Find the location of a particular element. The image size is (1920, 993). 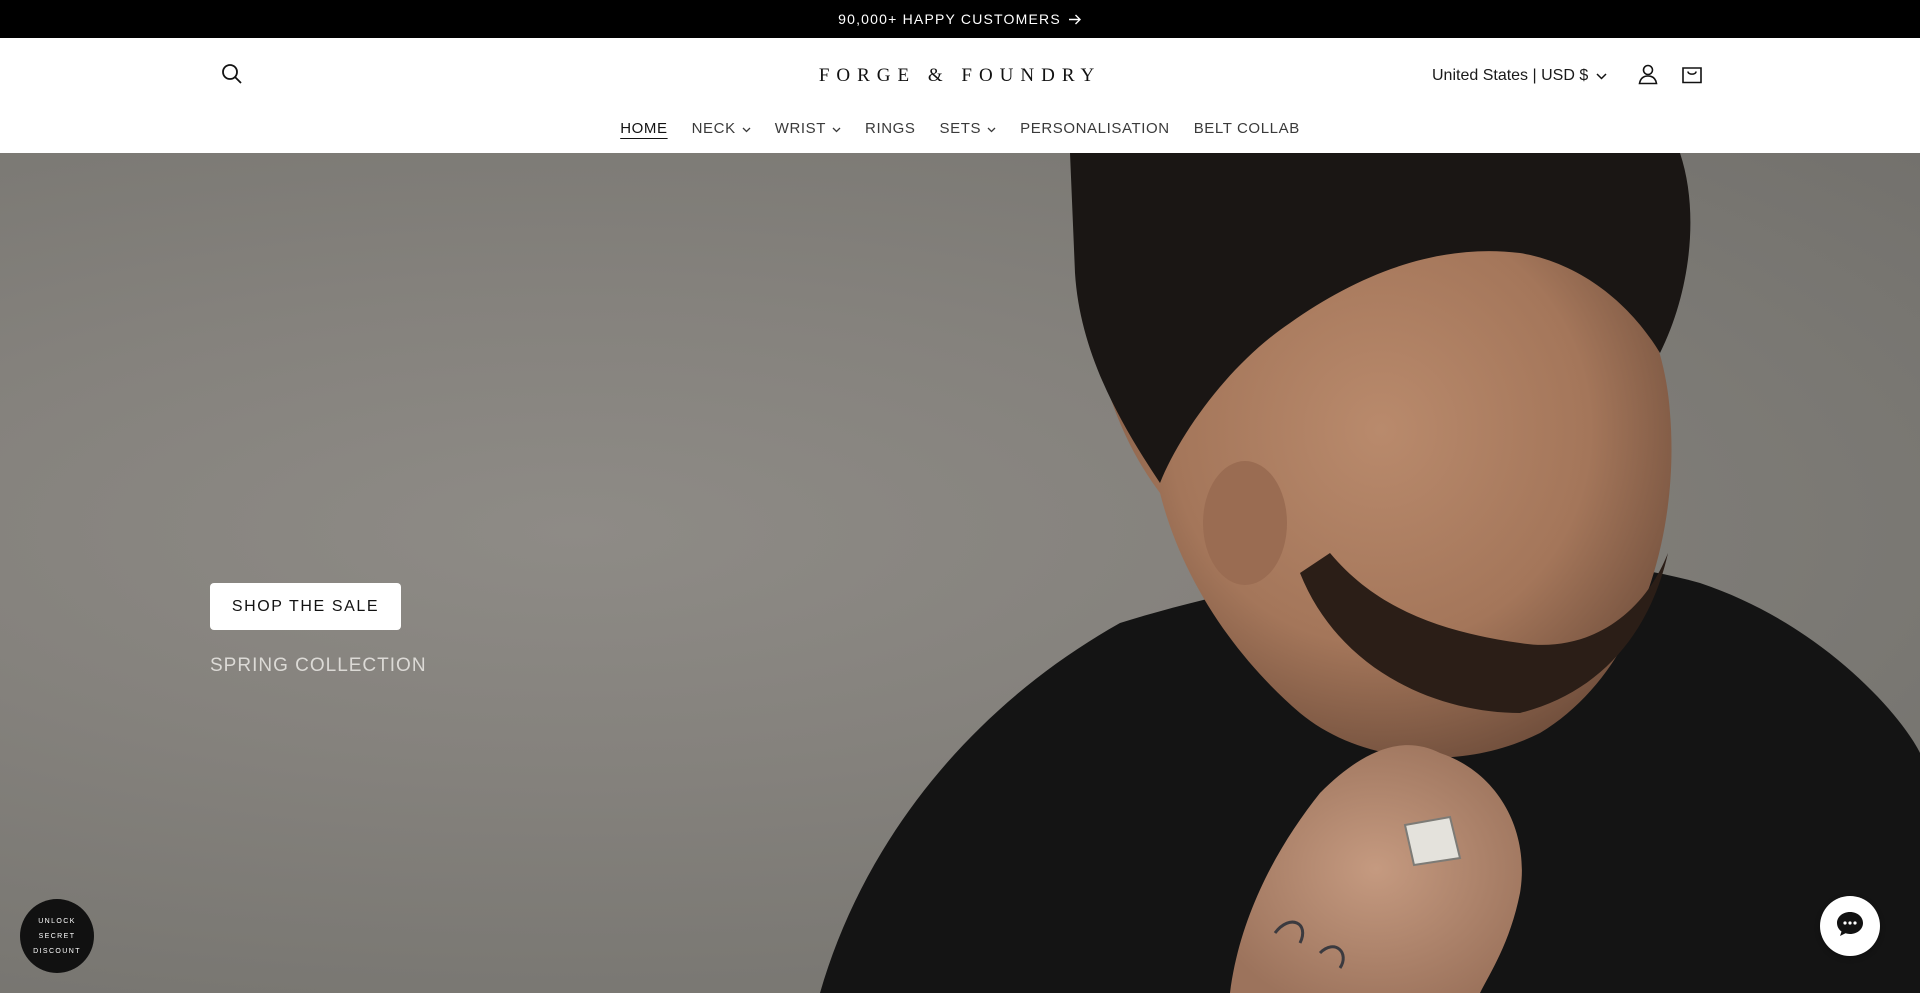

hero-subheading: SPRING COLLECTION is located at coordinates (318, 665).